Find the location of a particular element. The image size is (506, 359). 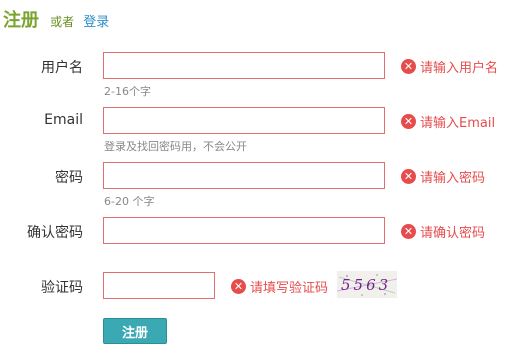

page-header: 注册 或者 登录 is located at coordinates (56, 19).